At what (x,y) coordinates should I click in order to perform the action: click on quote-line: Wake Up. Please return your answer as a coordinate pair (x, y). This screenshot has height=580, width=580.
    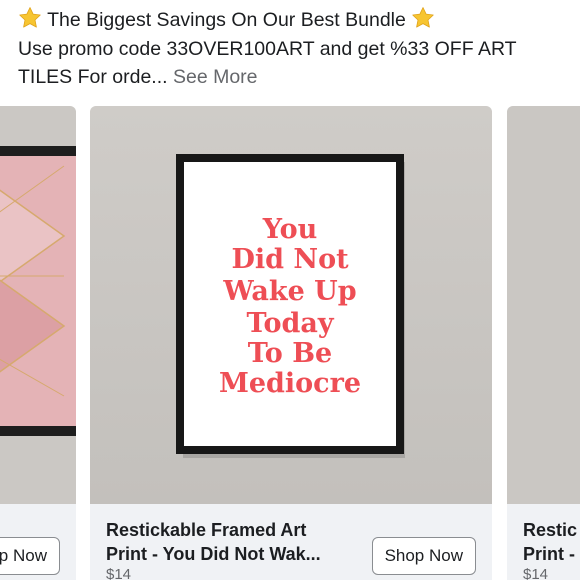
    Looking at the image, I should click on (289, 291).